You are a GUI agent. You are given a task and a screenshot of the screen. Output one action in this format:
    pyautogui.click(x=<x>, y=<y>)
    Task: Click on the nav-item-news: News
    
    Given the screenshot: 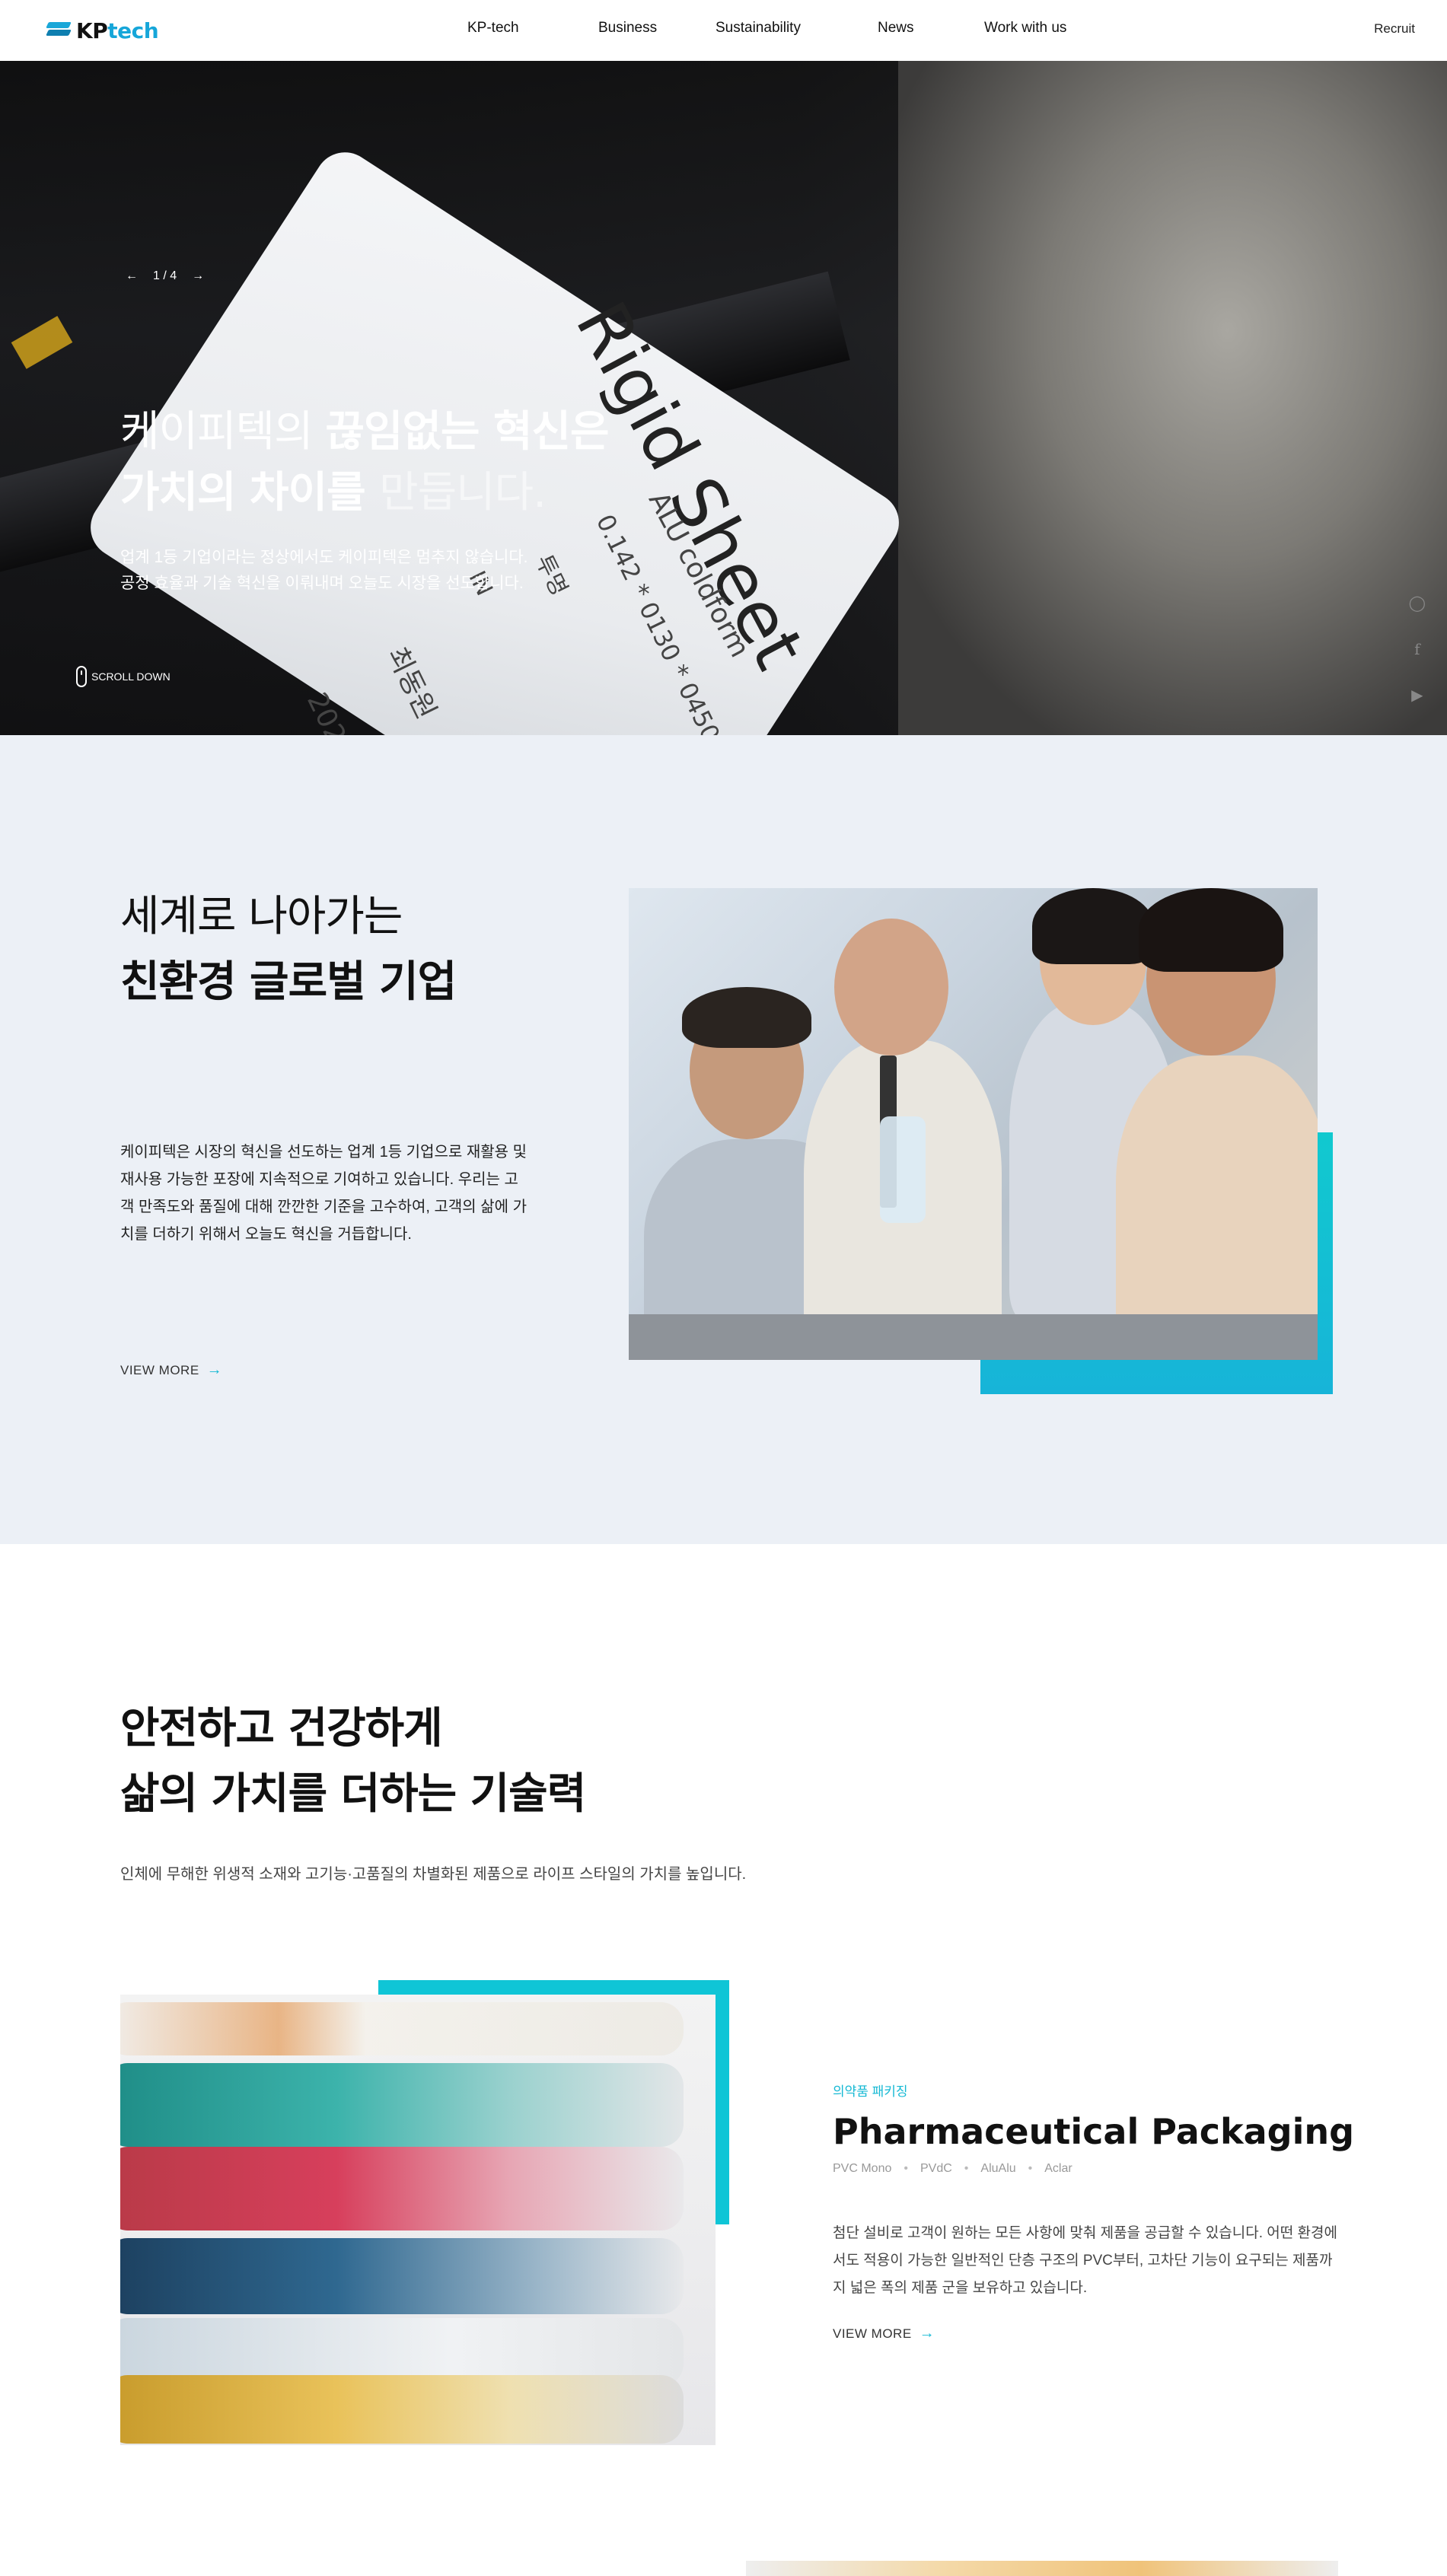 What is the action you would take?
    pyautogui.click(x=896, y=28)
    